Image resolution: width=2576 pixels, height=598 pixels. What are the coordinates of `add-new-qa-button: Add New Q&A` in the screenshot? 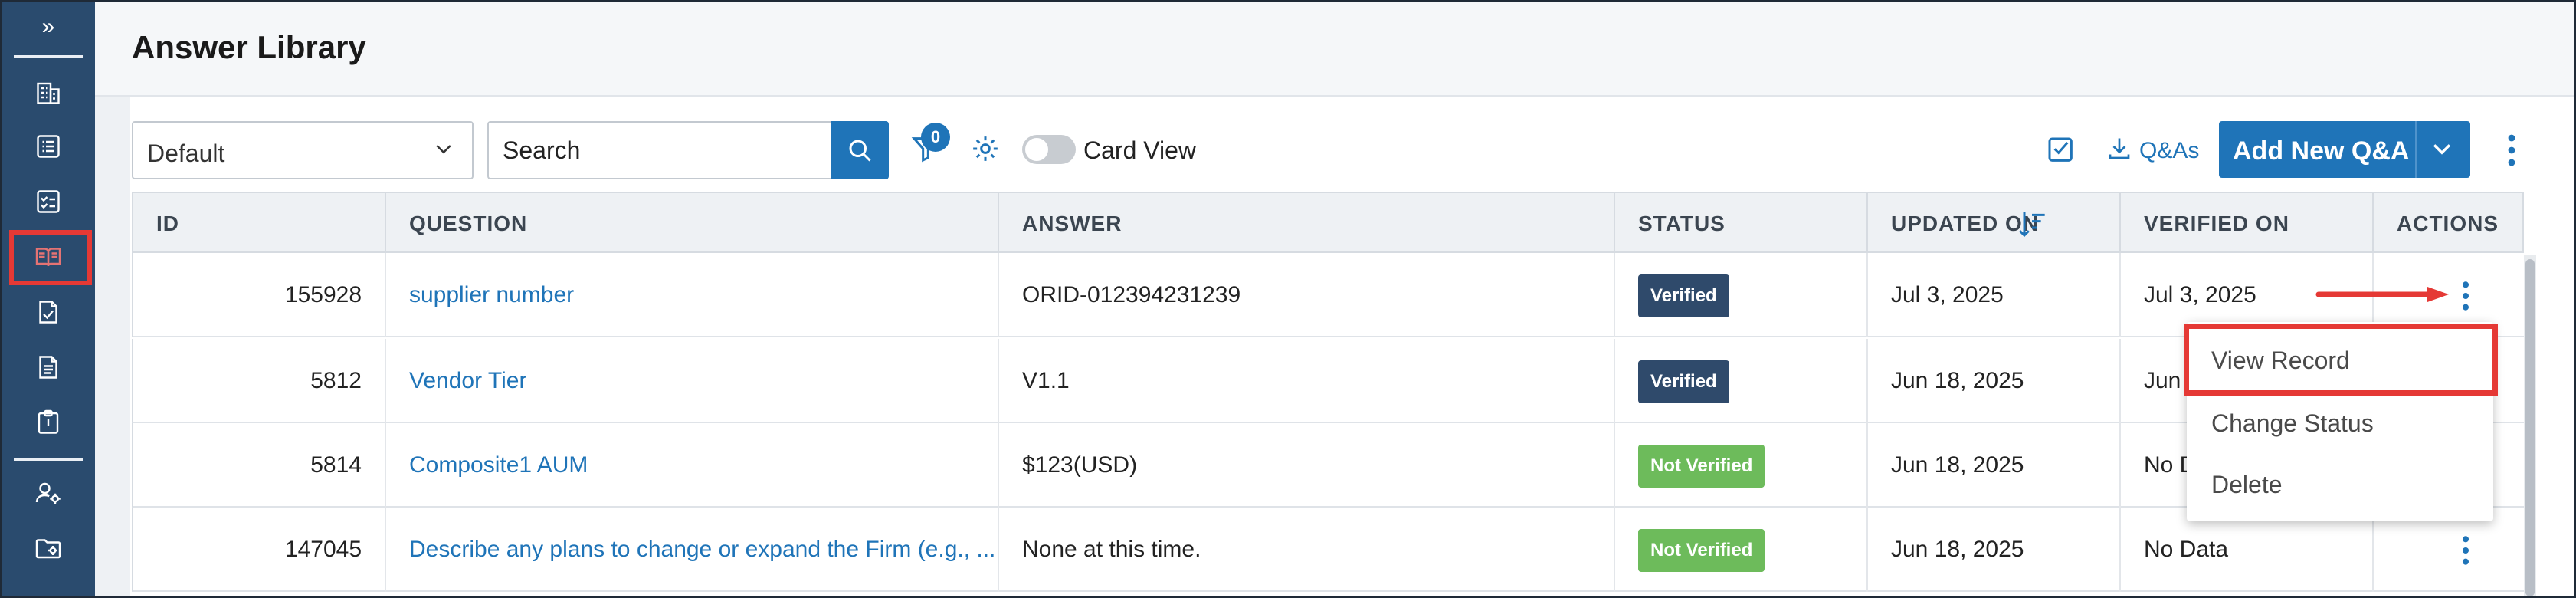 It's located at (2344, 149).